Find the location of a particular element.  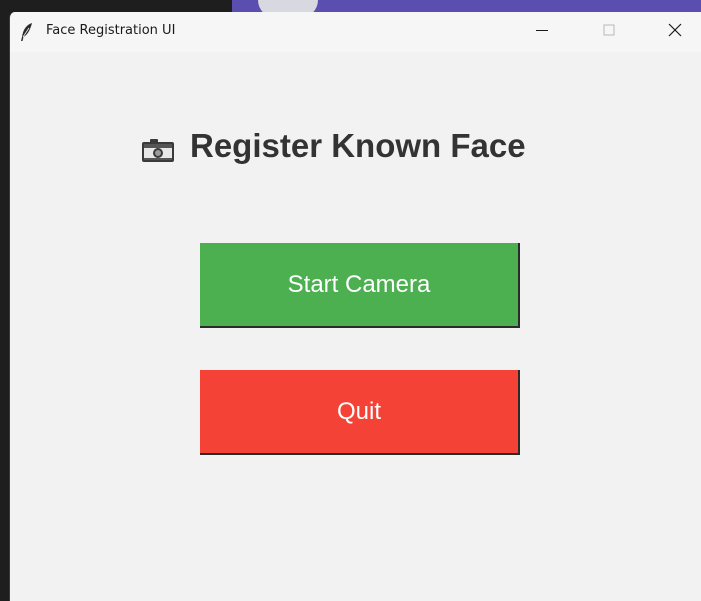

close-button is located at coordinates (675, 32).